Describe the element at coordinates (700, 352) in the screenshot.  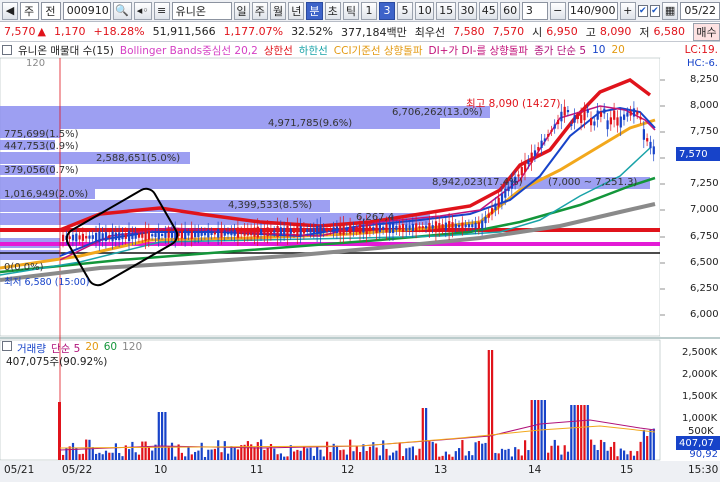
I see `volume-axis-0: 2,500K` at that location.